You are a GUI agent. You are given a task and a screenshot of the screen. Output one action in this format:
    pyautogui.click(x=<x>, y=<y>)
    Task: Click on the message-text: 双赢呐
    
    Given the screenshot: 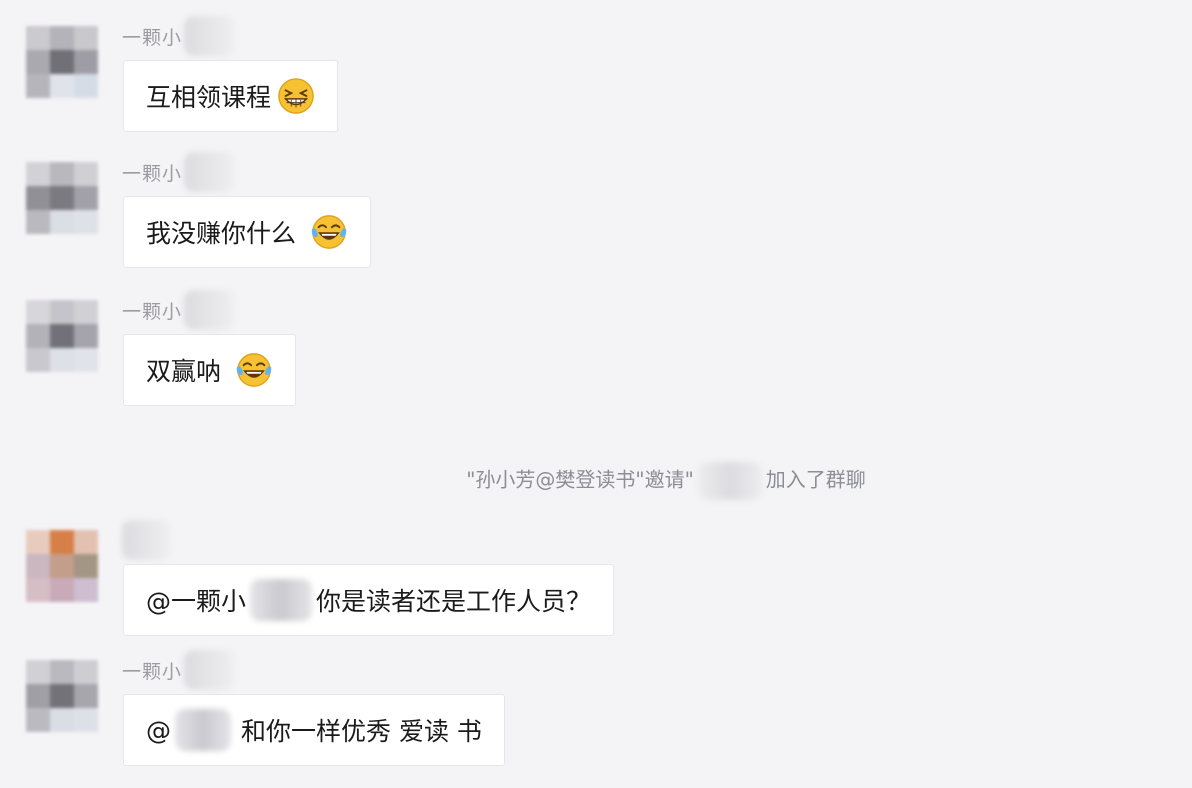 What is the action you would take?
    pyautogui.click(x=184, y=371)
    